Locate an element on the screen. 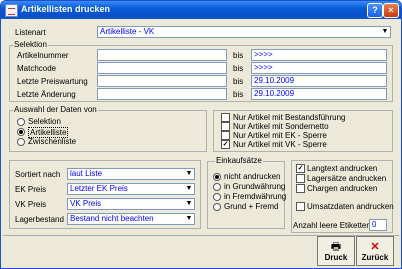 The height and width of the screenshot is (269, 402). einkaufssaetze-title: Einkaufsätze is located at coordinates (239, 160).